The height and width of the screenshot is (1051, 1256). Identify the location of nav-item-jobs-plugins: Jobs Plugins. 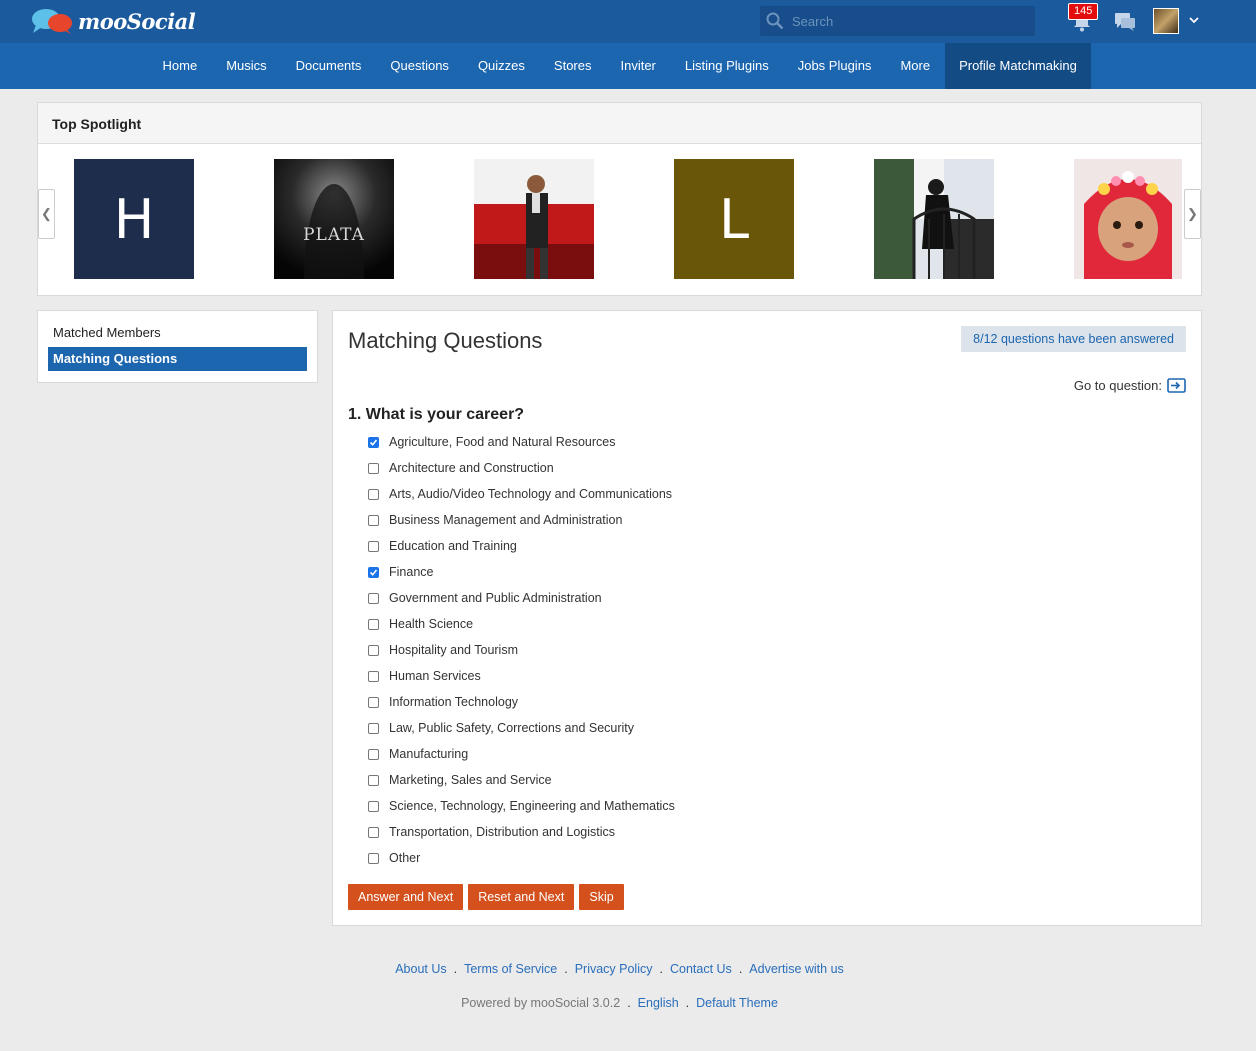
(834, 66).